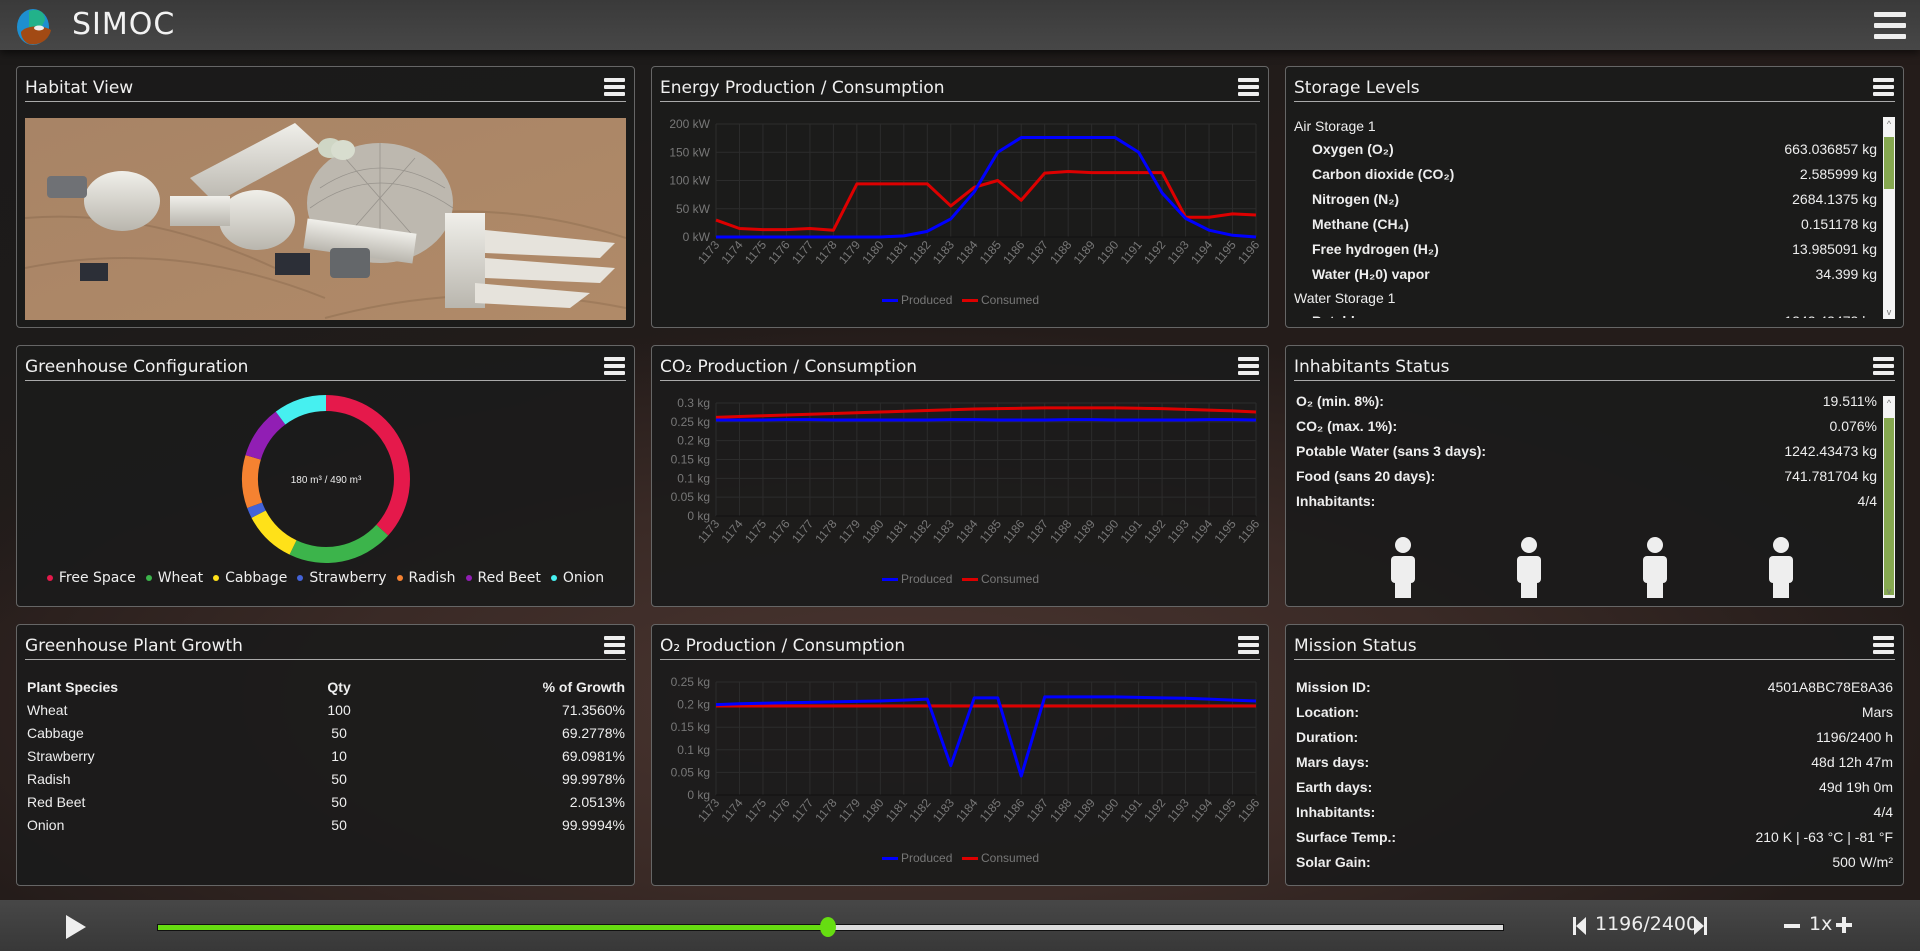 The width and height of the screenshot is (1920, 951). I want to click on mission-row: Solar Gain: 500 W/m², so click(1594, 862).